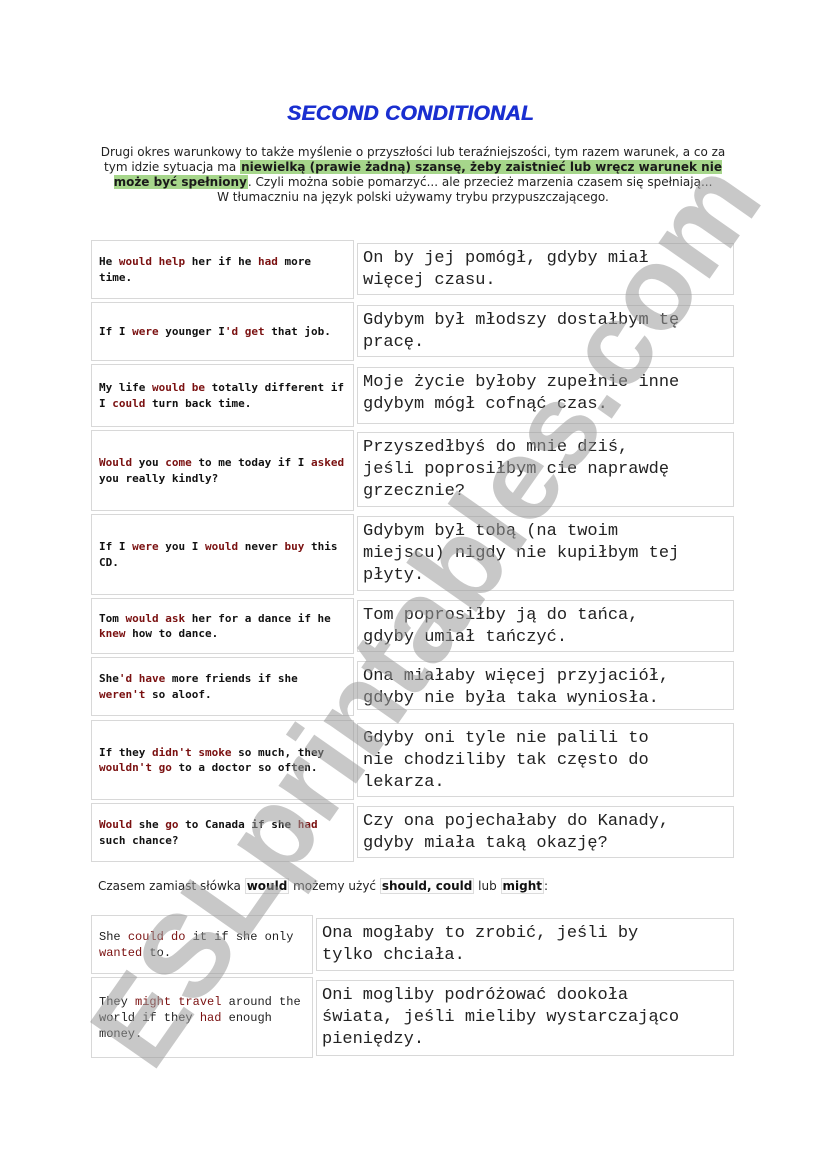 The width and height of the screenshot is (821, 1169). What do you see at coordinates (545, 331) in the screenshot?
I see `polish-translation: Gdybym był młodszy dostałbym tę pracę.` at bounding box center [545, 331].